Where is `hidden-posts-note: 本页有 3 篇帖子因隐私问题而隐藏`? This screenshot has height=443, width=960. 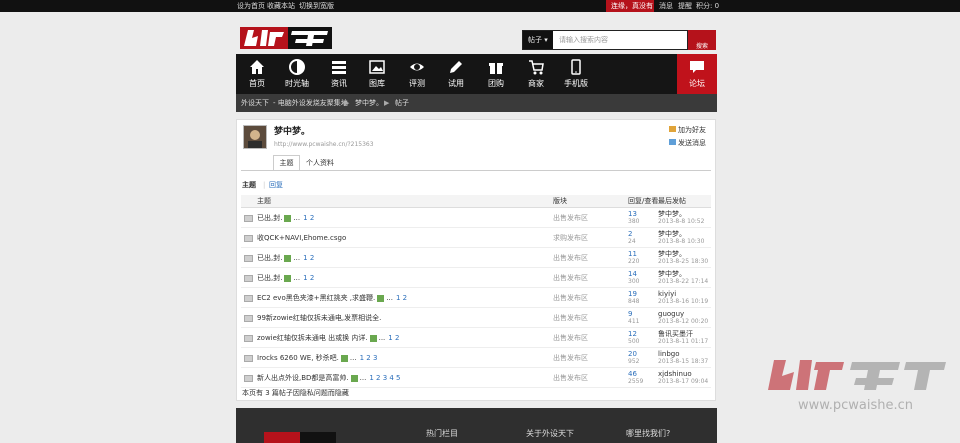 hidden-posts-note: 本页有 3 篇帖子因隐私问题而隐藏 is located at coordinates (295, 393).